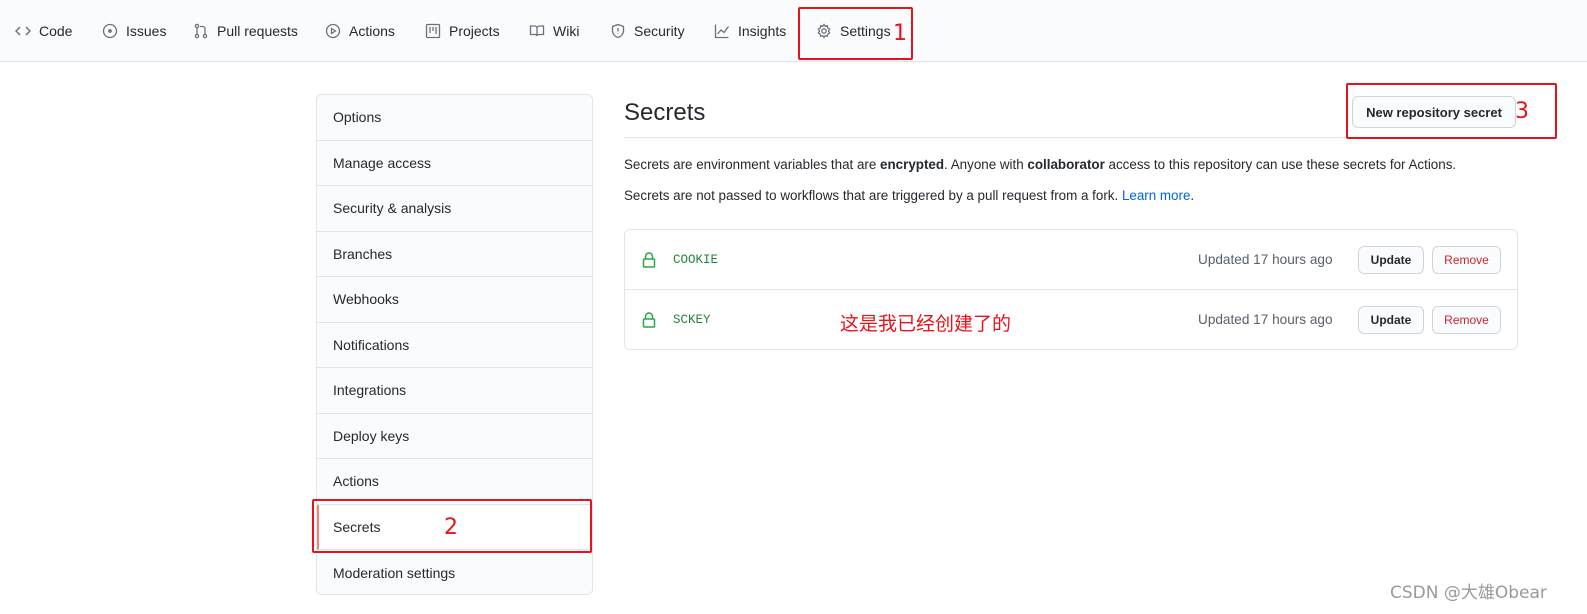 The width and height of the screenshot is (1587, 614). Describe the element at coordinates (618, 31) in the screenshot. I see `shield-icon` at that location.